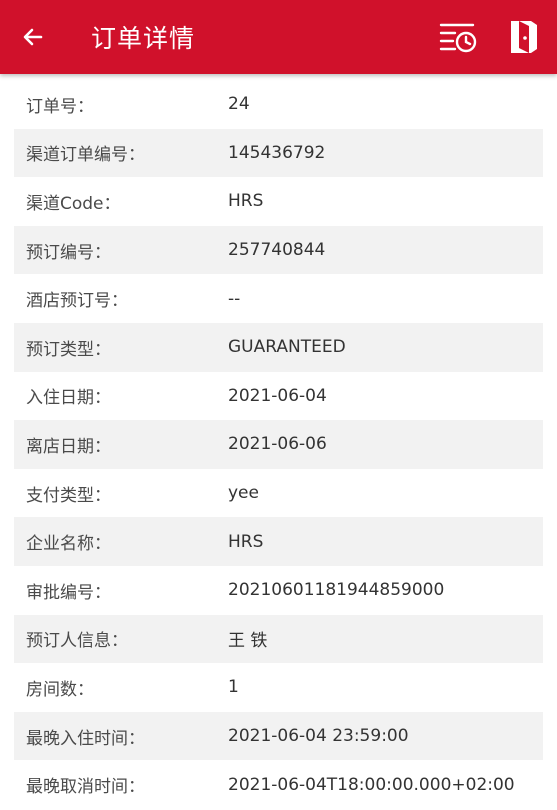 The height and width of the screenshot is (810, 557). Describe the element at coordinates (77, 301) in the screenshot. I see `row-label: 酒店预订号：` at that location.